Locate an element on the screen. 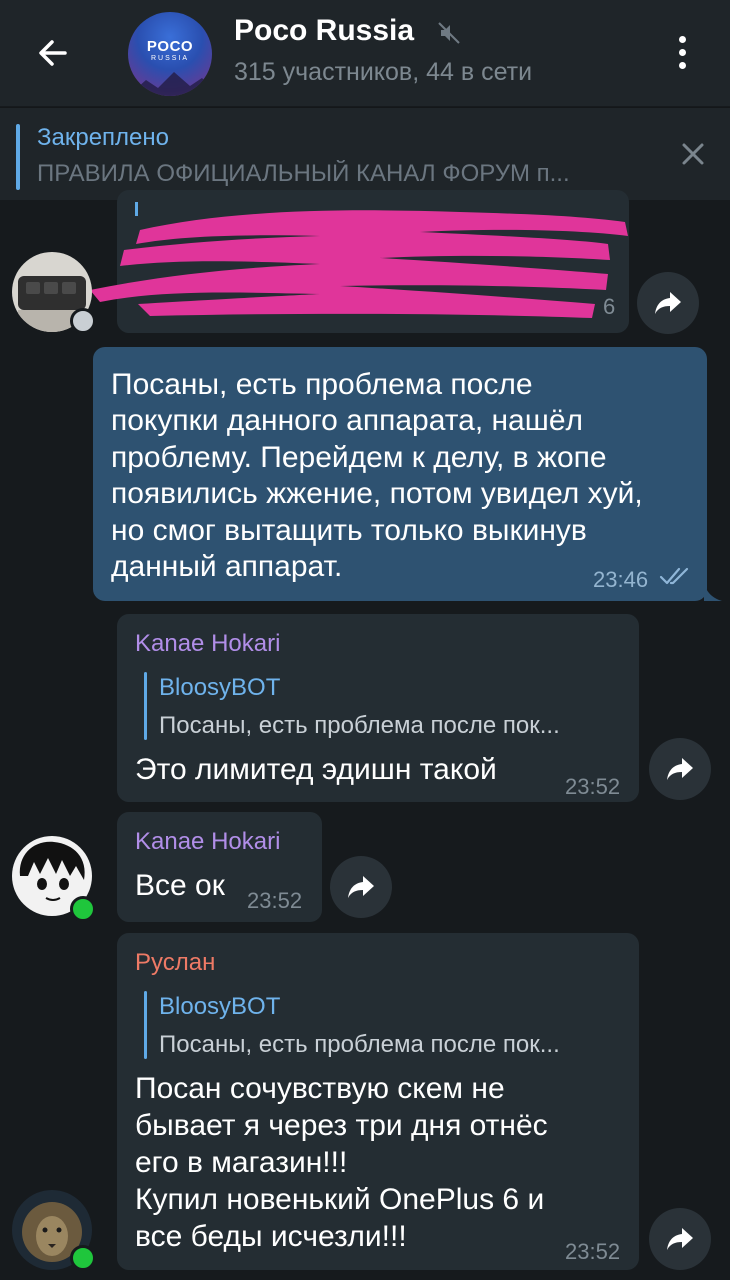 The height and width of the screenshot is (1280, 730). avatar-logo-subtext: RUSSIA is located at coordinates (170, 58).